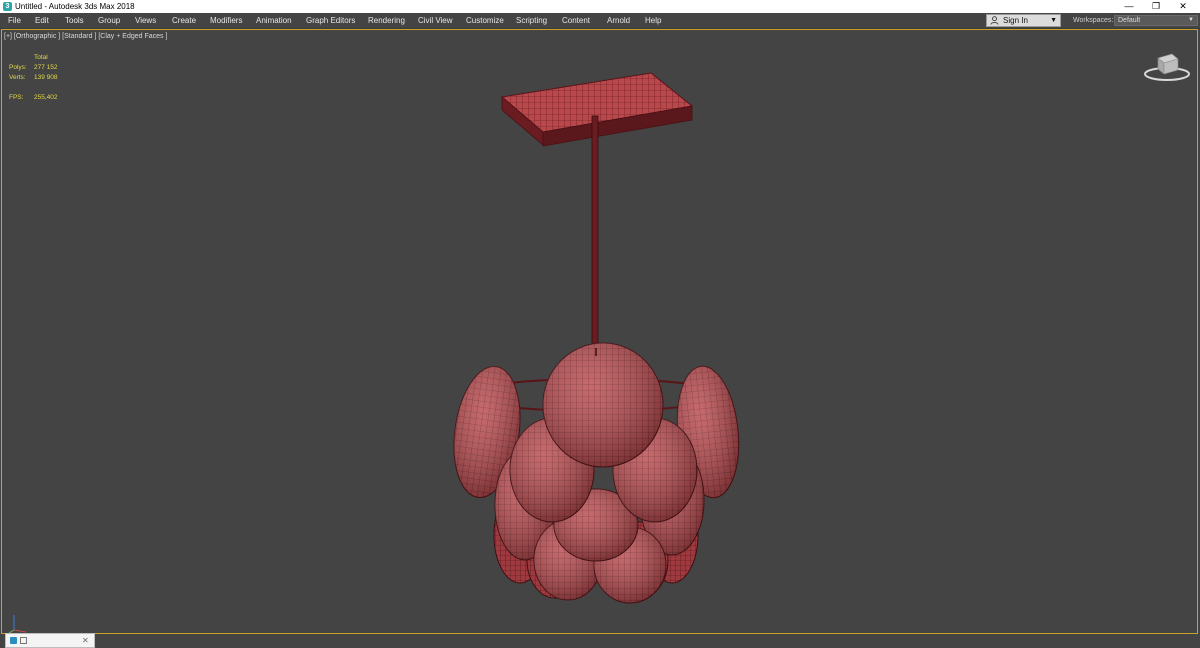 The width and height of the screenshot is (1200, 648). Describe the element at coordinates (85, 640) in the screenshot. I see `close-icon: ✕` at that location.